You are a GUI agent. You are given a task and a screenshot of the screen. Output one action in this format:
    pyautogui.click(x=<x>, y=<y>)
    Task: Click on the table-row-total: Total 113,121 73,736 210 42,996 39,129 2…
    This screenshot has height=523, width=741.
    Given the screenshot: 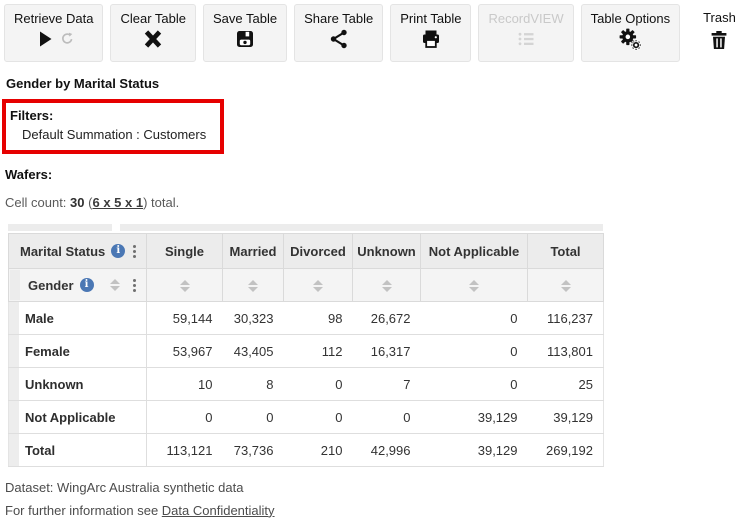 What is the action you would take?
    pyautogui.click(x=306, y=450)
    